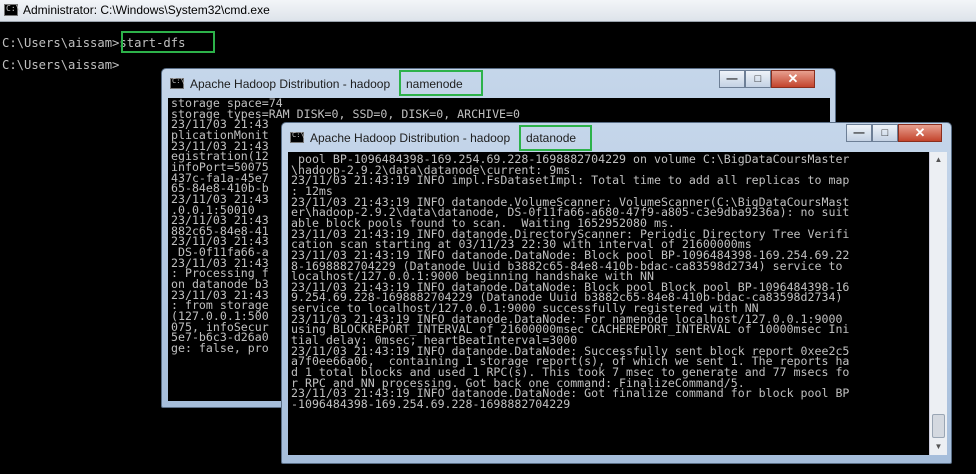 This screenshot has height=474, width=976. Describe the element at coordinates (555, 138) in the screenshot. I see `datanode-highlight` at that location.